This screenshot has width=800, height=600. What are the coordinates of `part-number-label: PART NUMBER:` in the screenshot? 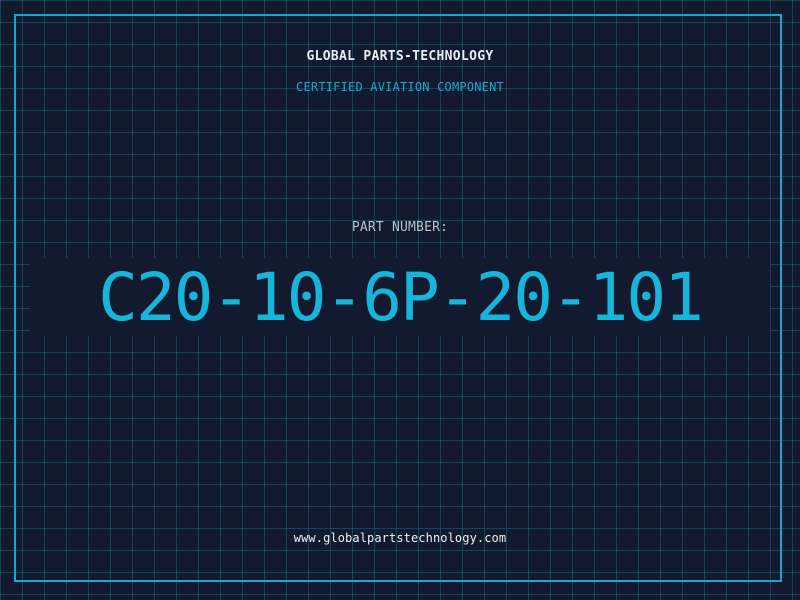 It's located at (400, 227).